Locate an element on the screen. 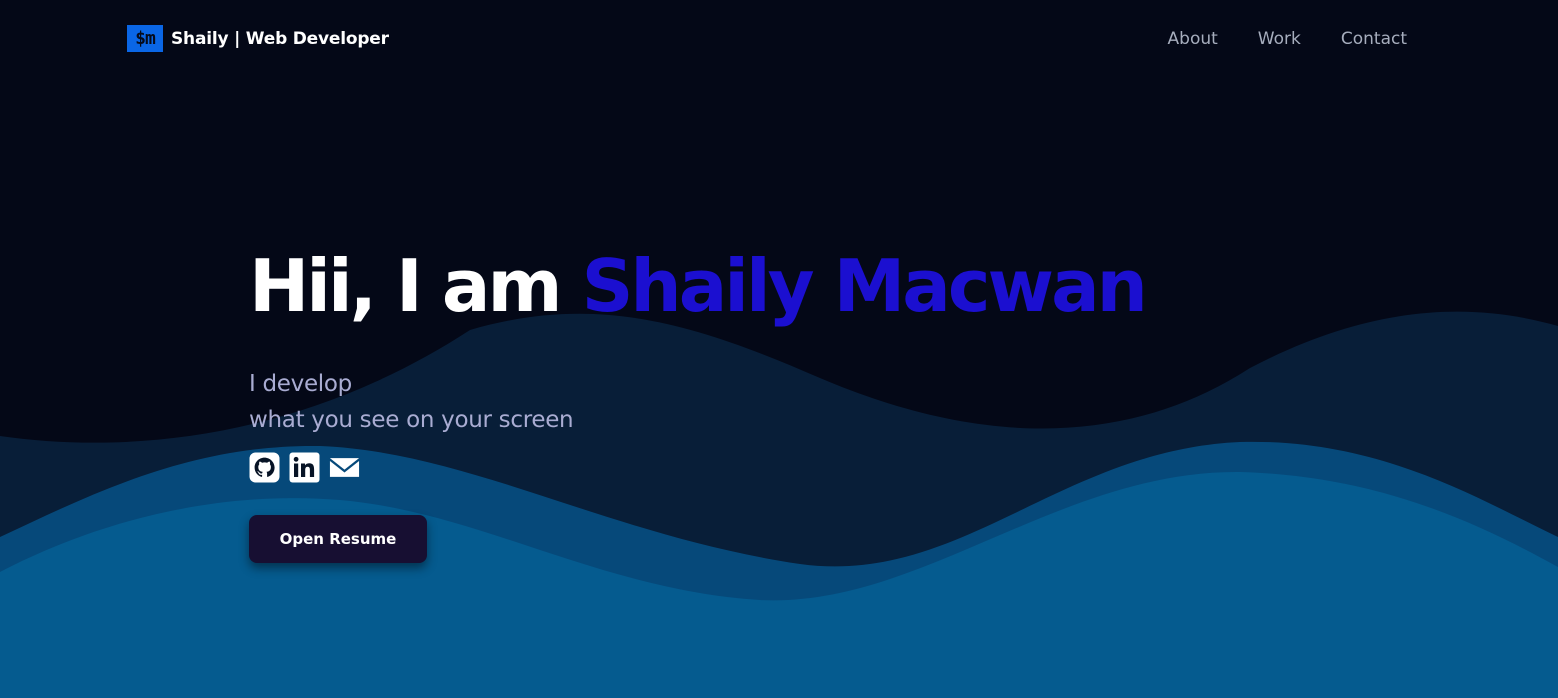 The width and height of the screenshot is (1558, 698). nav-link-contact: Contact is located at coordinates (1374, 39).